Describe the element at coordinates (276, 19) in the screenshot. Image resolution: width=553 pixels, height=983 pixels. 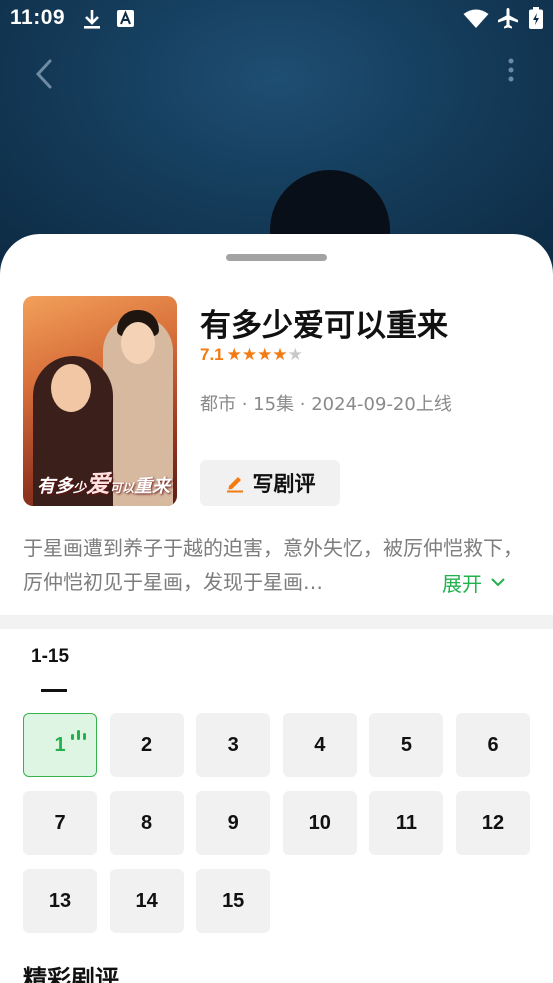
I see `status-bar: 11:09` at that location.